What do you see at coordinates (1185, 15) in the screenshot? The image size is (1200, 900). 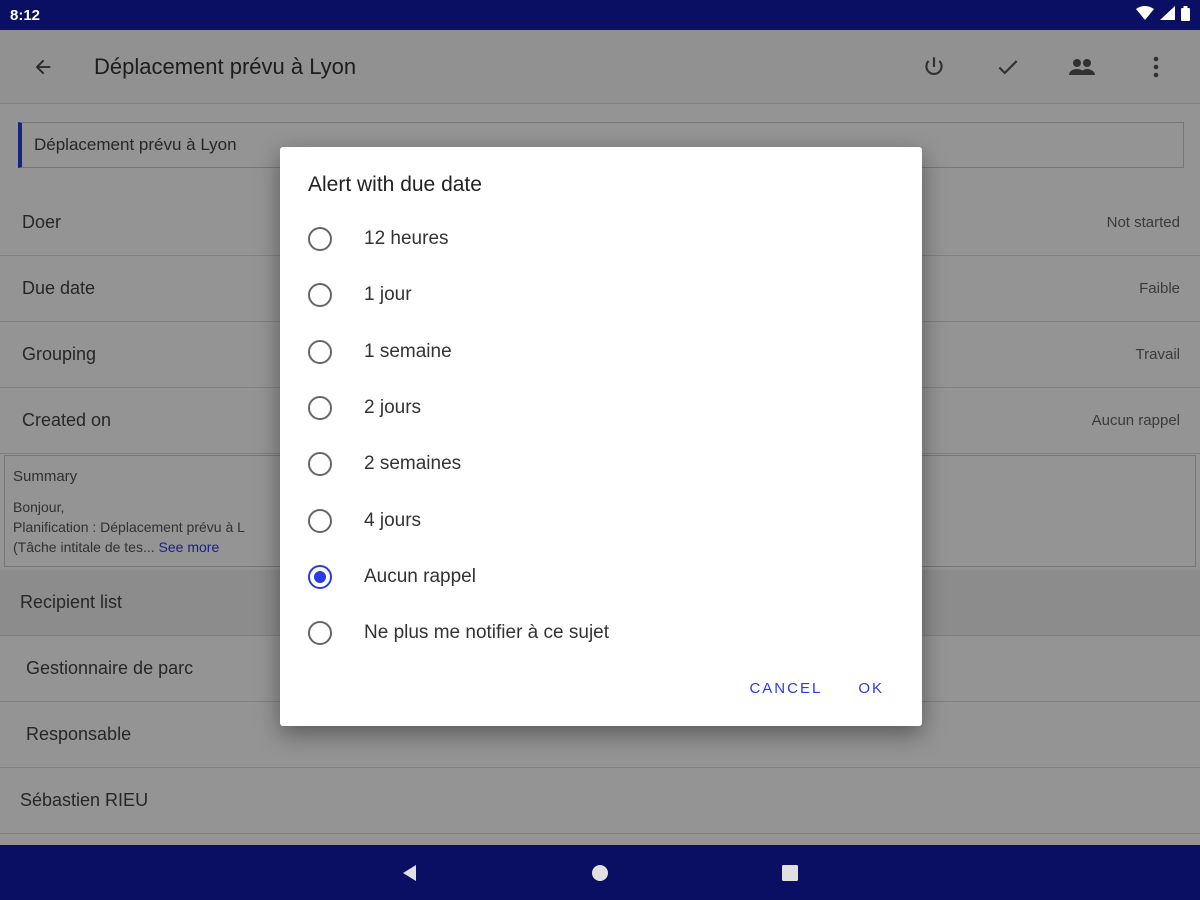 I see `battery-icon` at bounding box center [1185, 15].